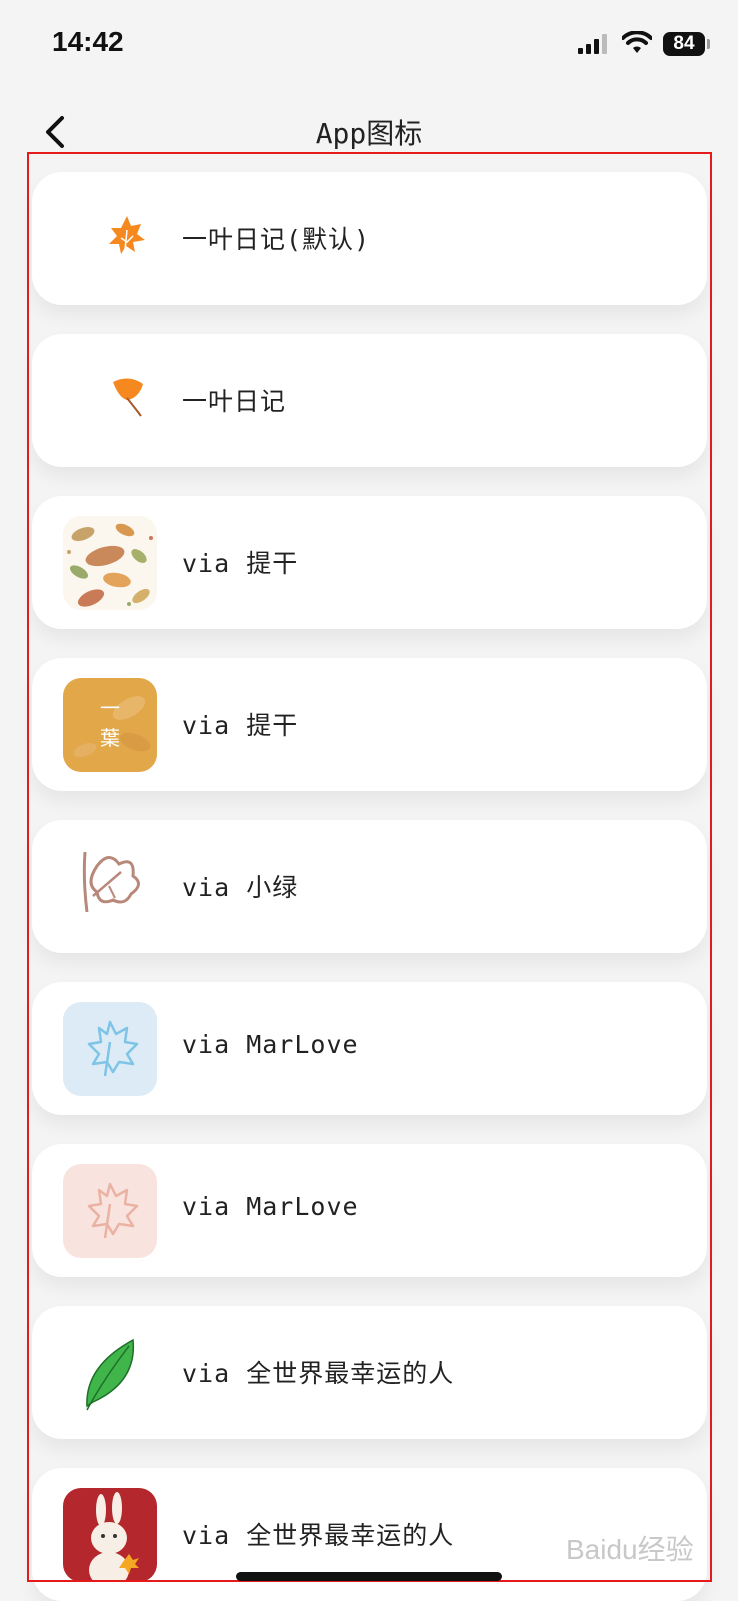 Image resolution: width=738 pixels, height=1601 pixels. I want to click on pink-maple-leaf-icon, so click(110, 1211).